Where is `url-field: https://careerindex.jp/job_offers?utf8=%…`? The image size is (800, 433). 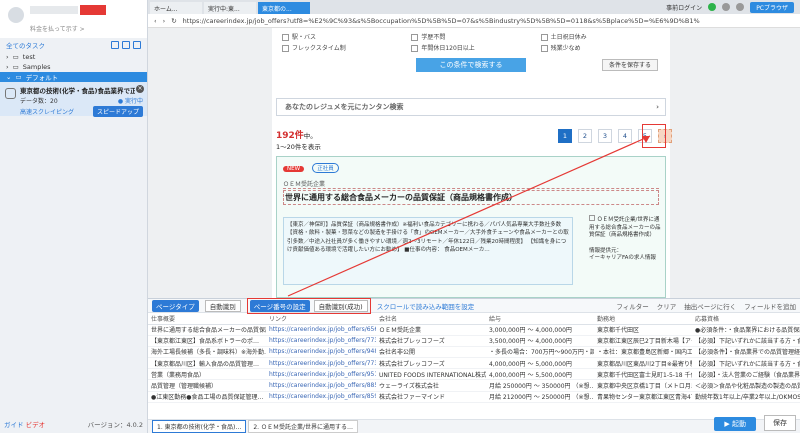 url-field: https://careerindex.jp/job_offers?utf8=%… is located at coordinates (463, 21).